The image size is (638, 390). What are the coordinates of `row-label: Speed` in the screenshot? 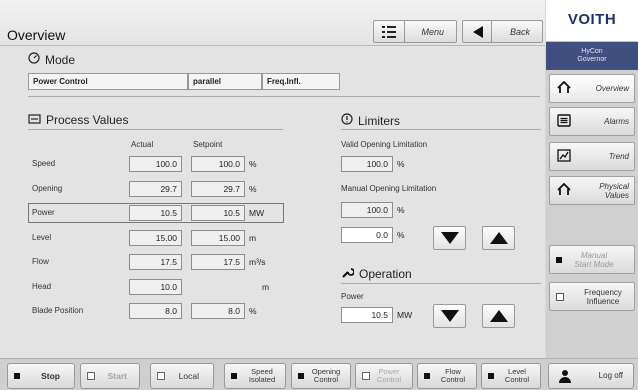 It's located at (44, 163).